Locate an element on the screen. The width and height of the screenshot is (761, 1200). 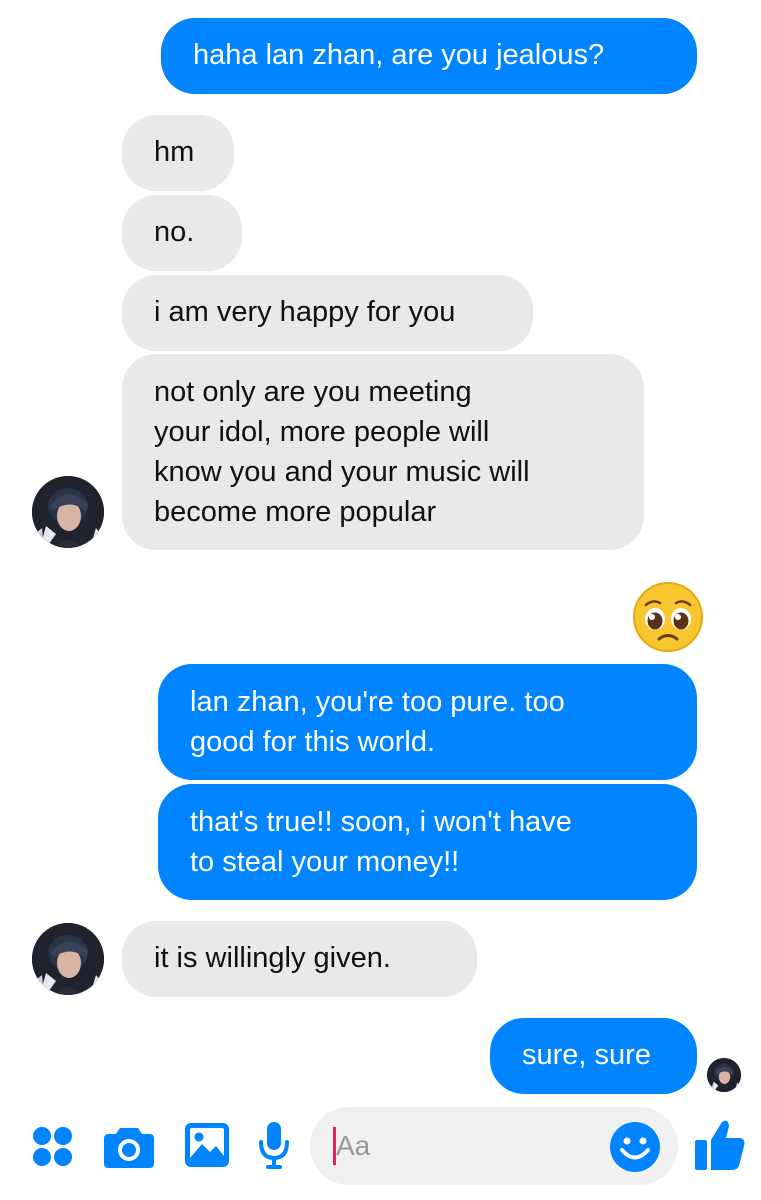
message-line: your idol, more people will is located at coordinates (322, 432).